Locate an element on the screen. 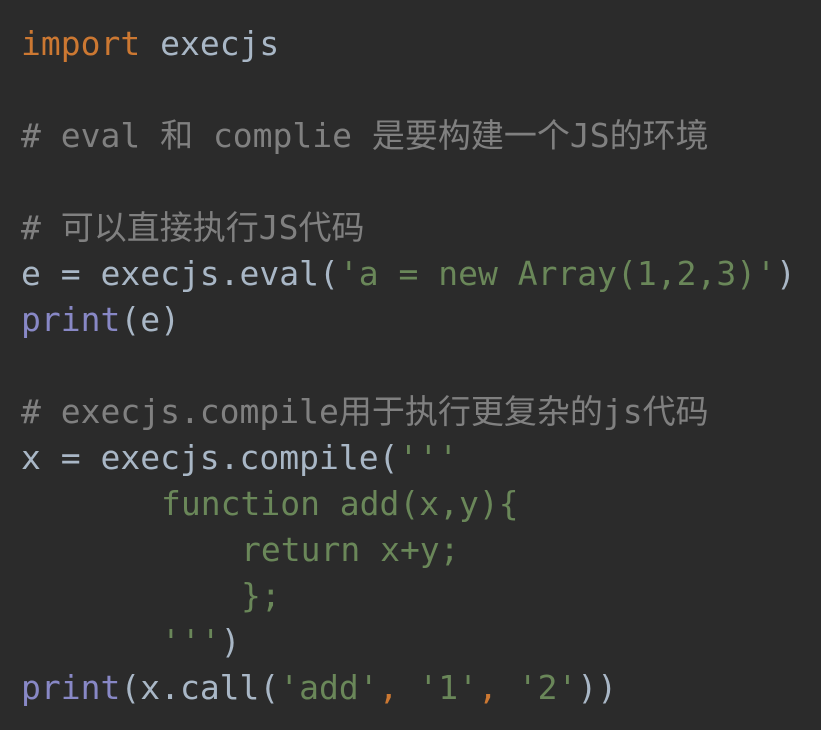 This screenshot has height=730, width=821. js-return-statement: return x+y; is located at coordinates (350, 549).